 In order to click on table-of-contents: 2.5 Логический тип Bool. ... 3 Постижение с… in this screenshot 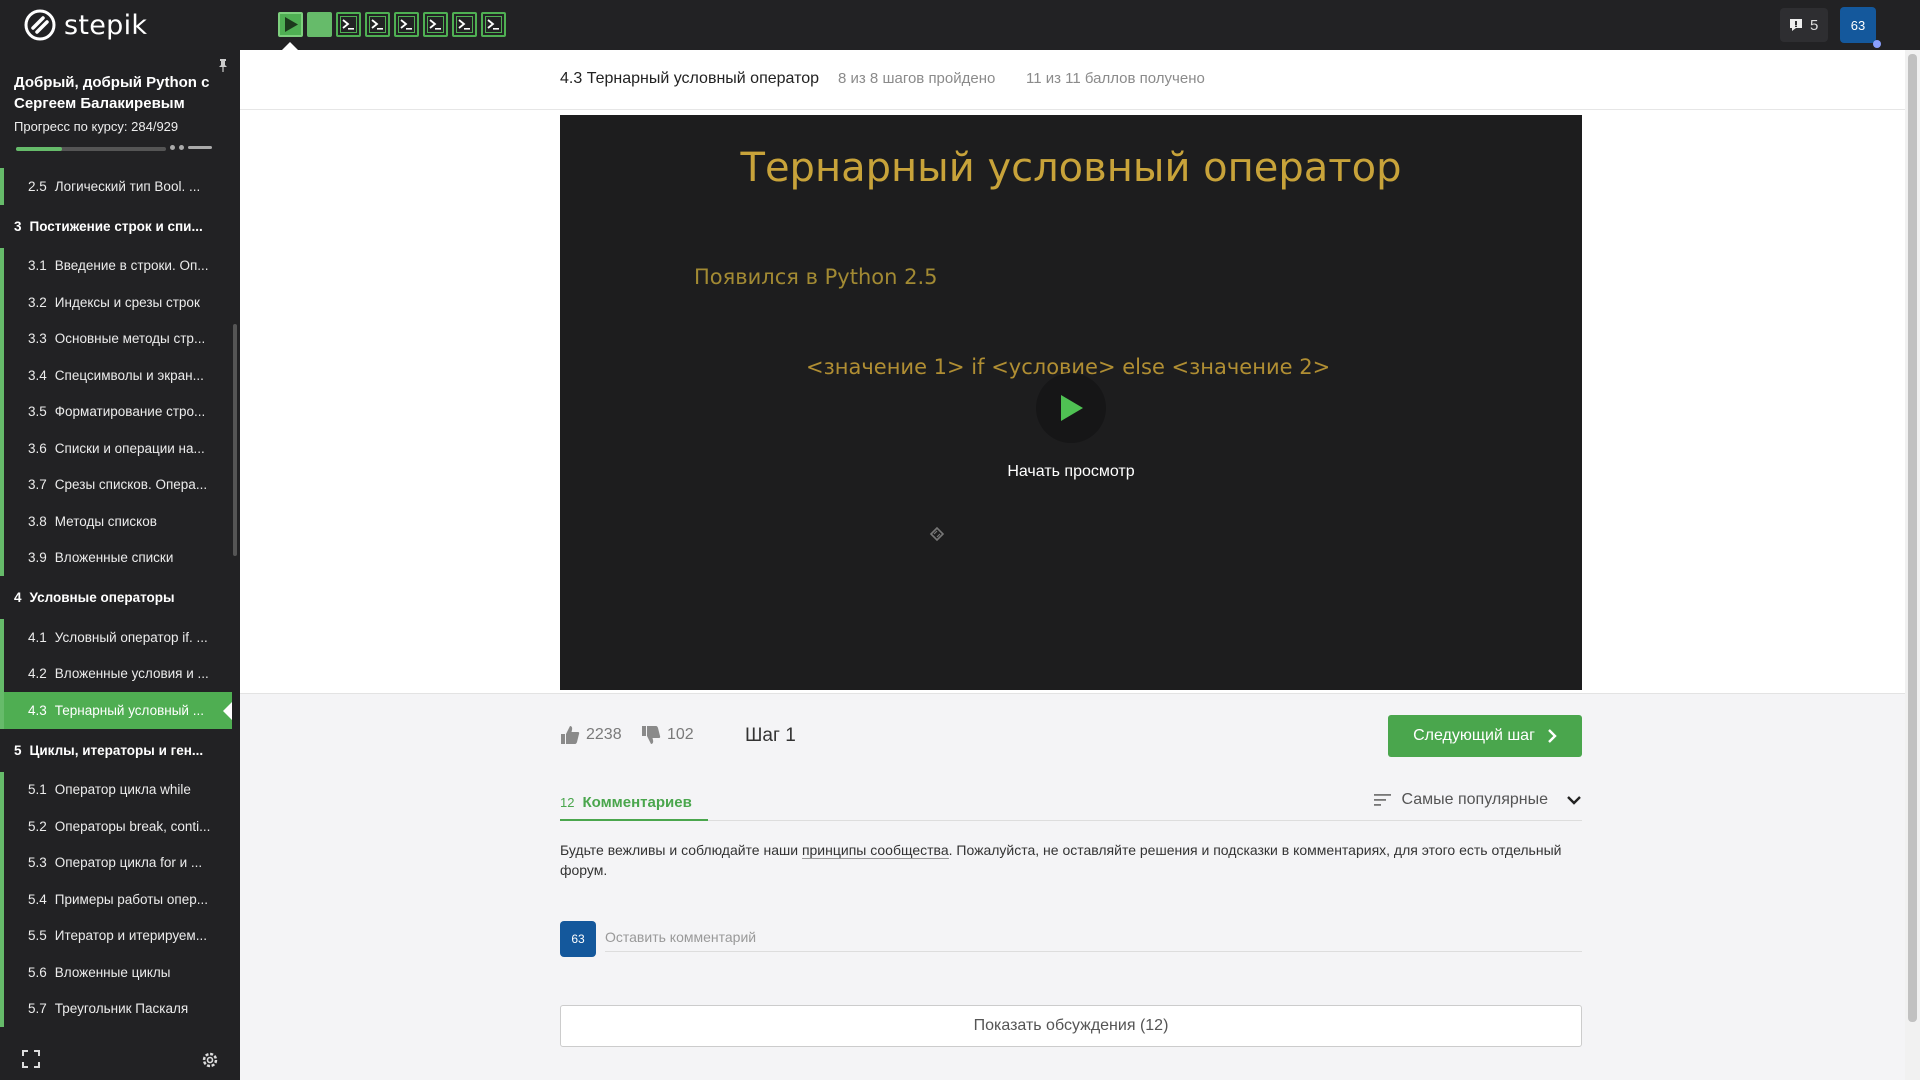, I will do `click(116, 605)`.